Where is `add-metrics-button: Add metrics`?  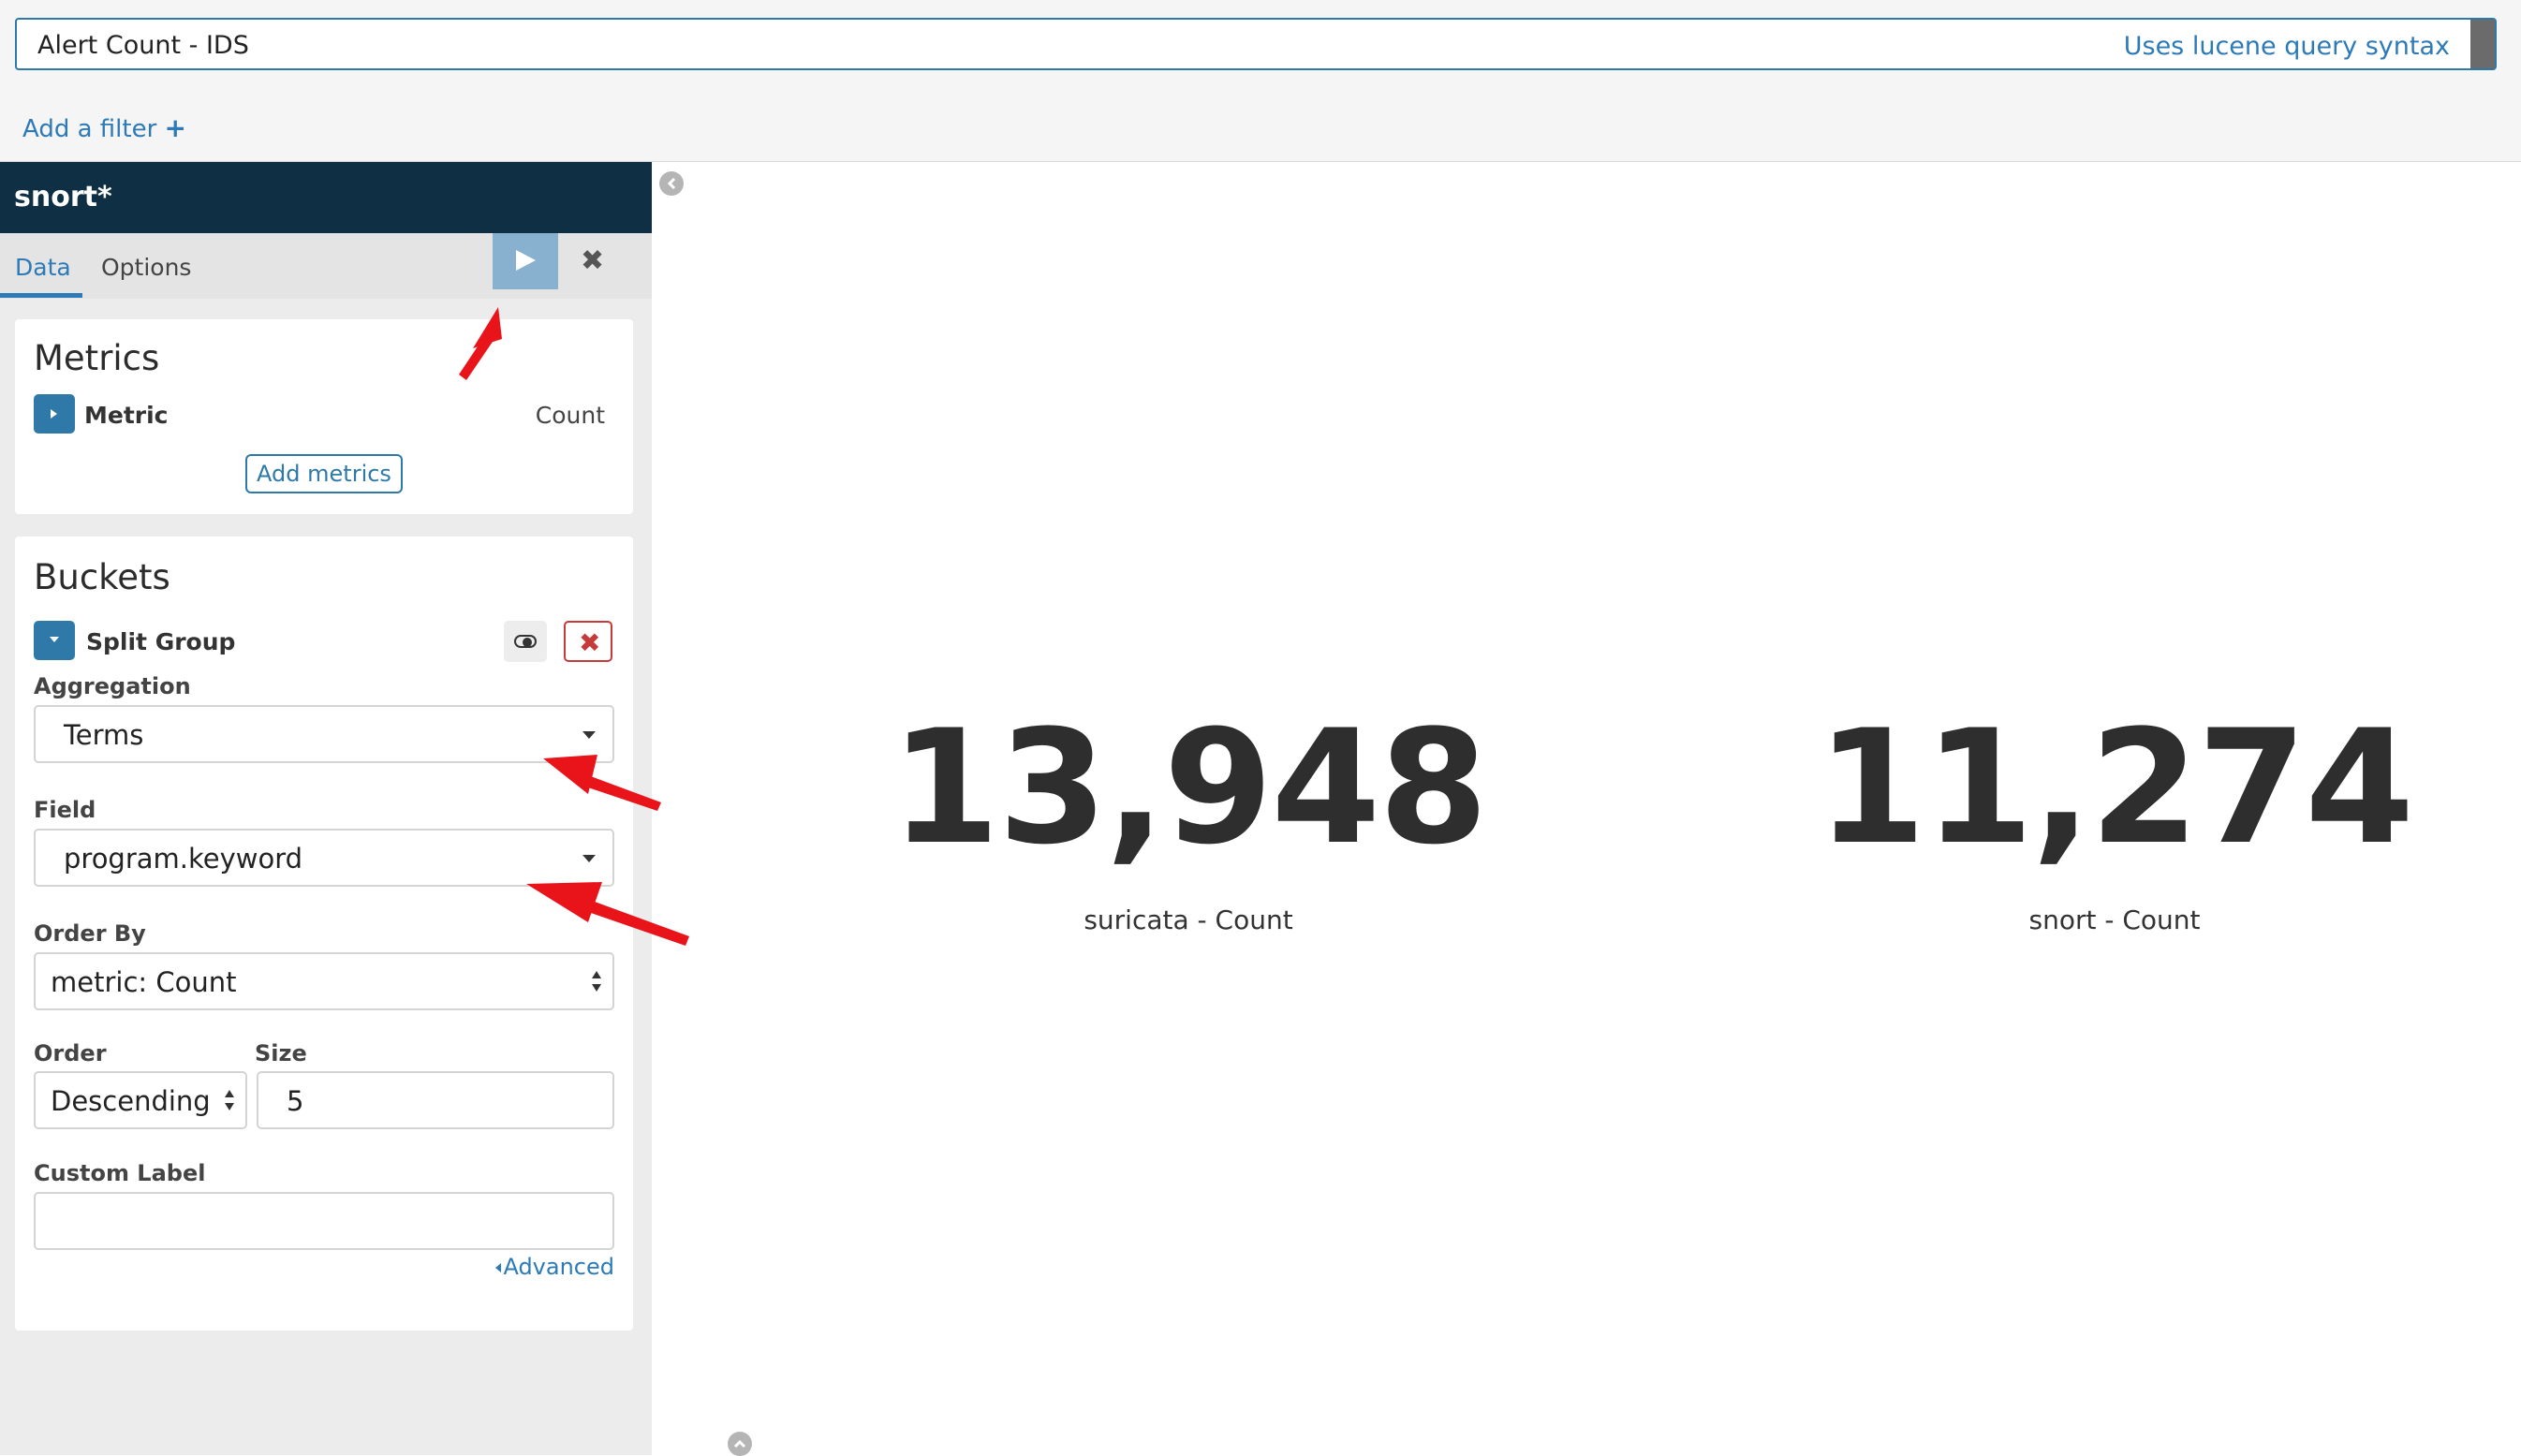 add-metrics-button: Add metrics is located at coordinates (324, 473).